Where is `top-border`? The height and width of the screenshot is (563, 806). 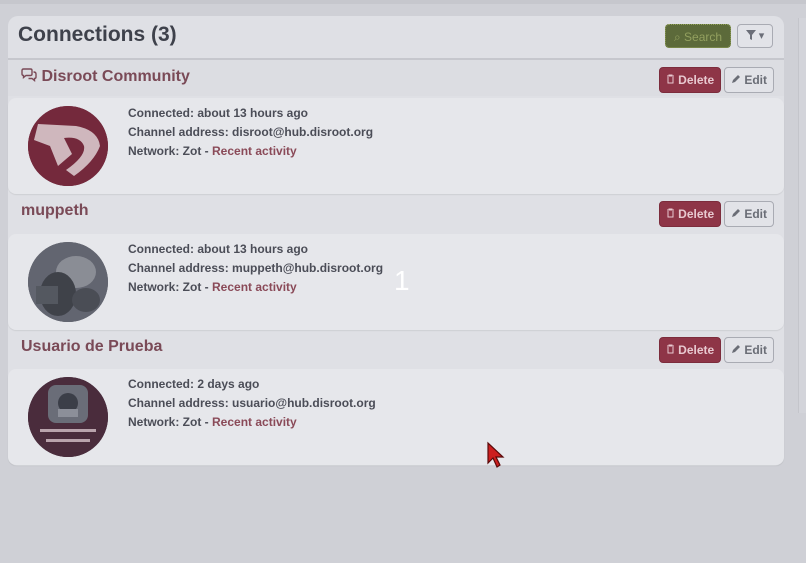
top-border is located at coordinates (403, 2).